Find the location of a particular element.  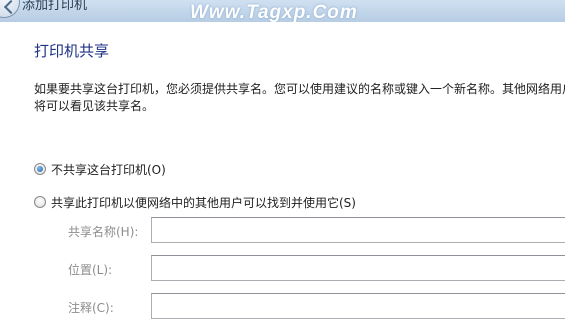

radio-share-printer-label: 共享此打印机以便网络中的其他用户可以找到并使用它(S) is located at coordinates (203, 202).